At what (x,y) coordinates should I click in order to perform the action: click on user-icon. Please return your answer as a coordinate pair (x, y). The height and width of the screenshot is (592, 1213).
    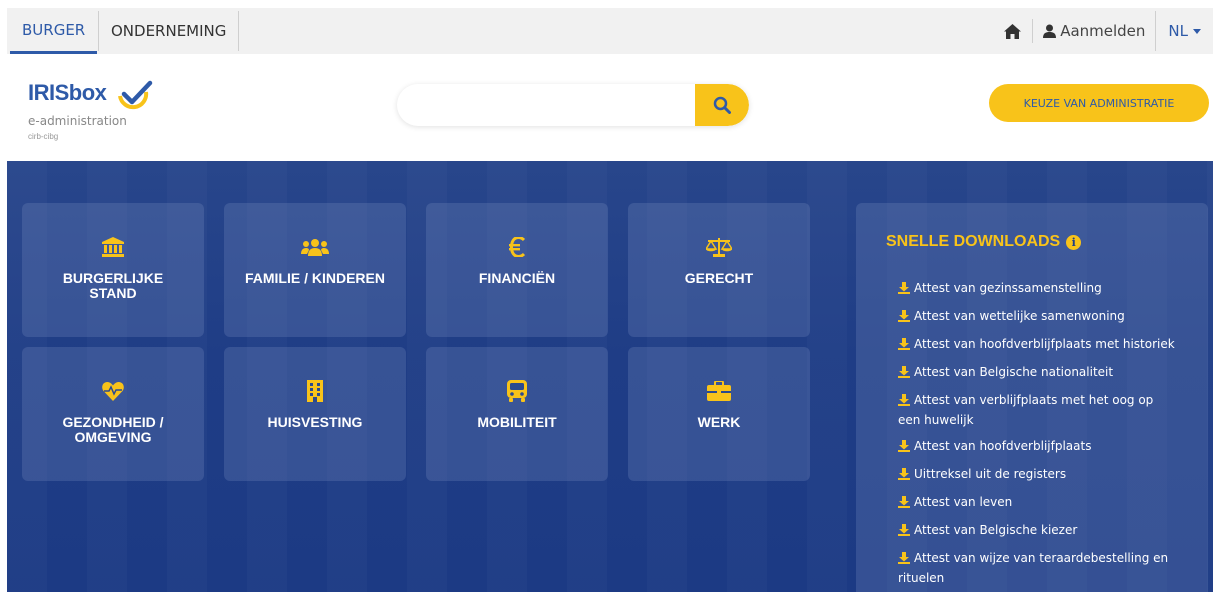
    Looking at the image, I should click on (1050, 31).